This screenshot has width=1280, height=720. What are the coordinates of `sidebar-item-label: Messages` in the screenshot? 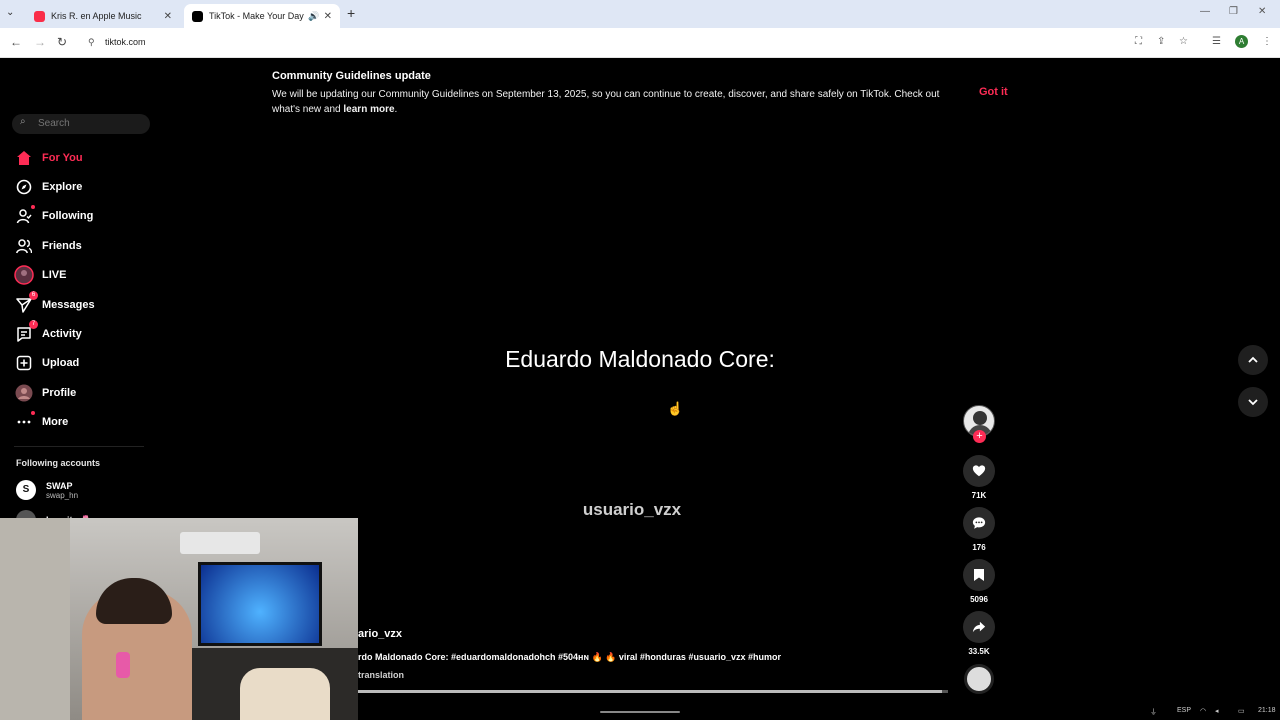 It's located at (68, 305).